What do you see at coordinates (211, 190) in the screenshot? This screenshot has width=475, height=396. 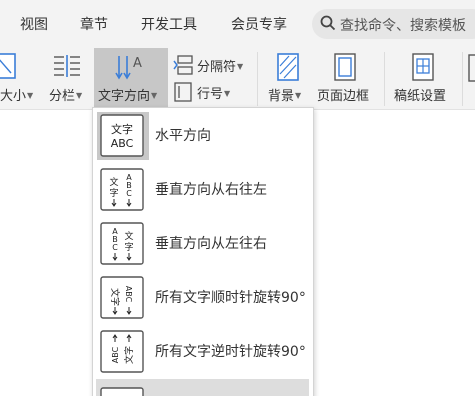 I see `menu-item-label: 垂直方向从右往左` at bounding box center [211, 190].